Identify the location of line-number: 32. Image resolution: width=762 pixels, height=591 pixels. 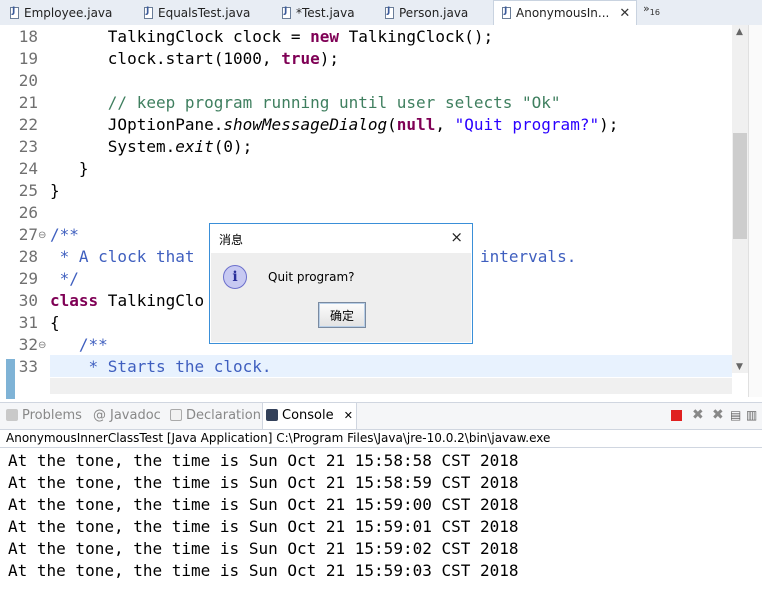
(28, 344).